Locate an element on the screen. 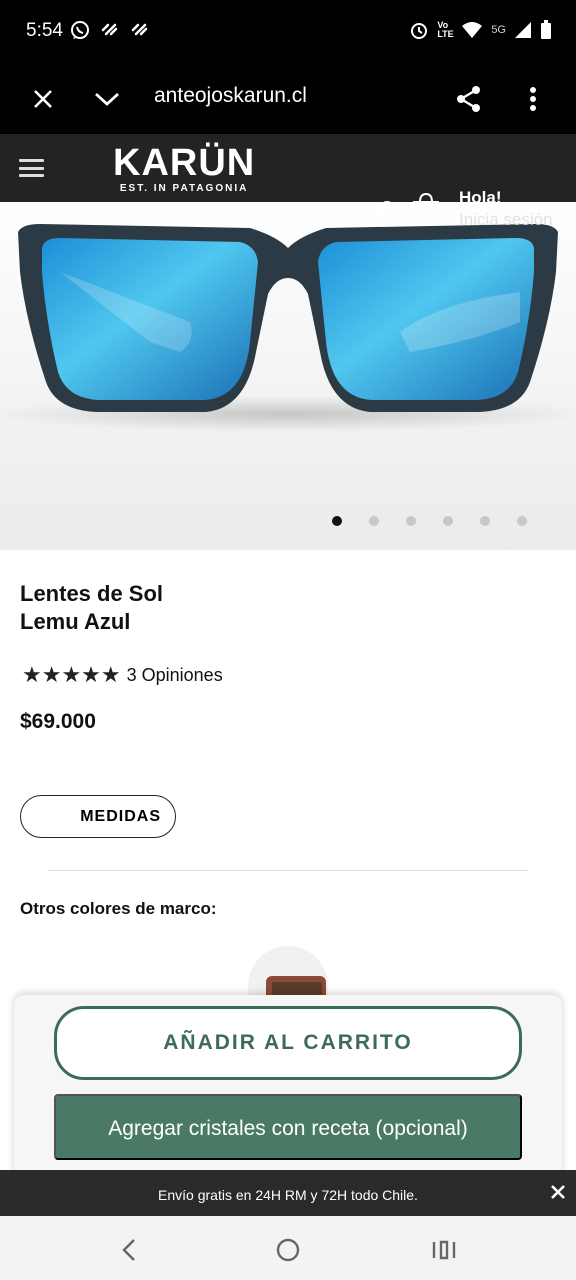 The width and height of the screenshot is (576, 1280). notification-icons is located at coordinates (110, 30).